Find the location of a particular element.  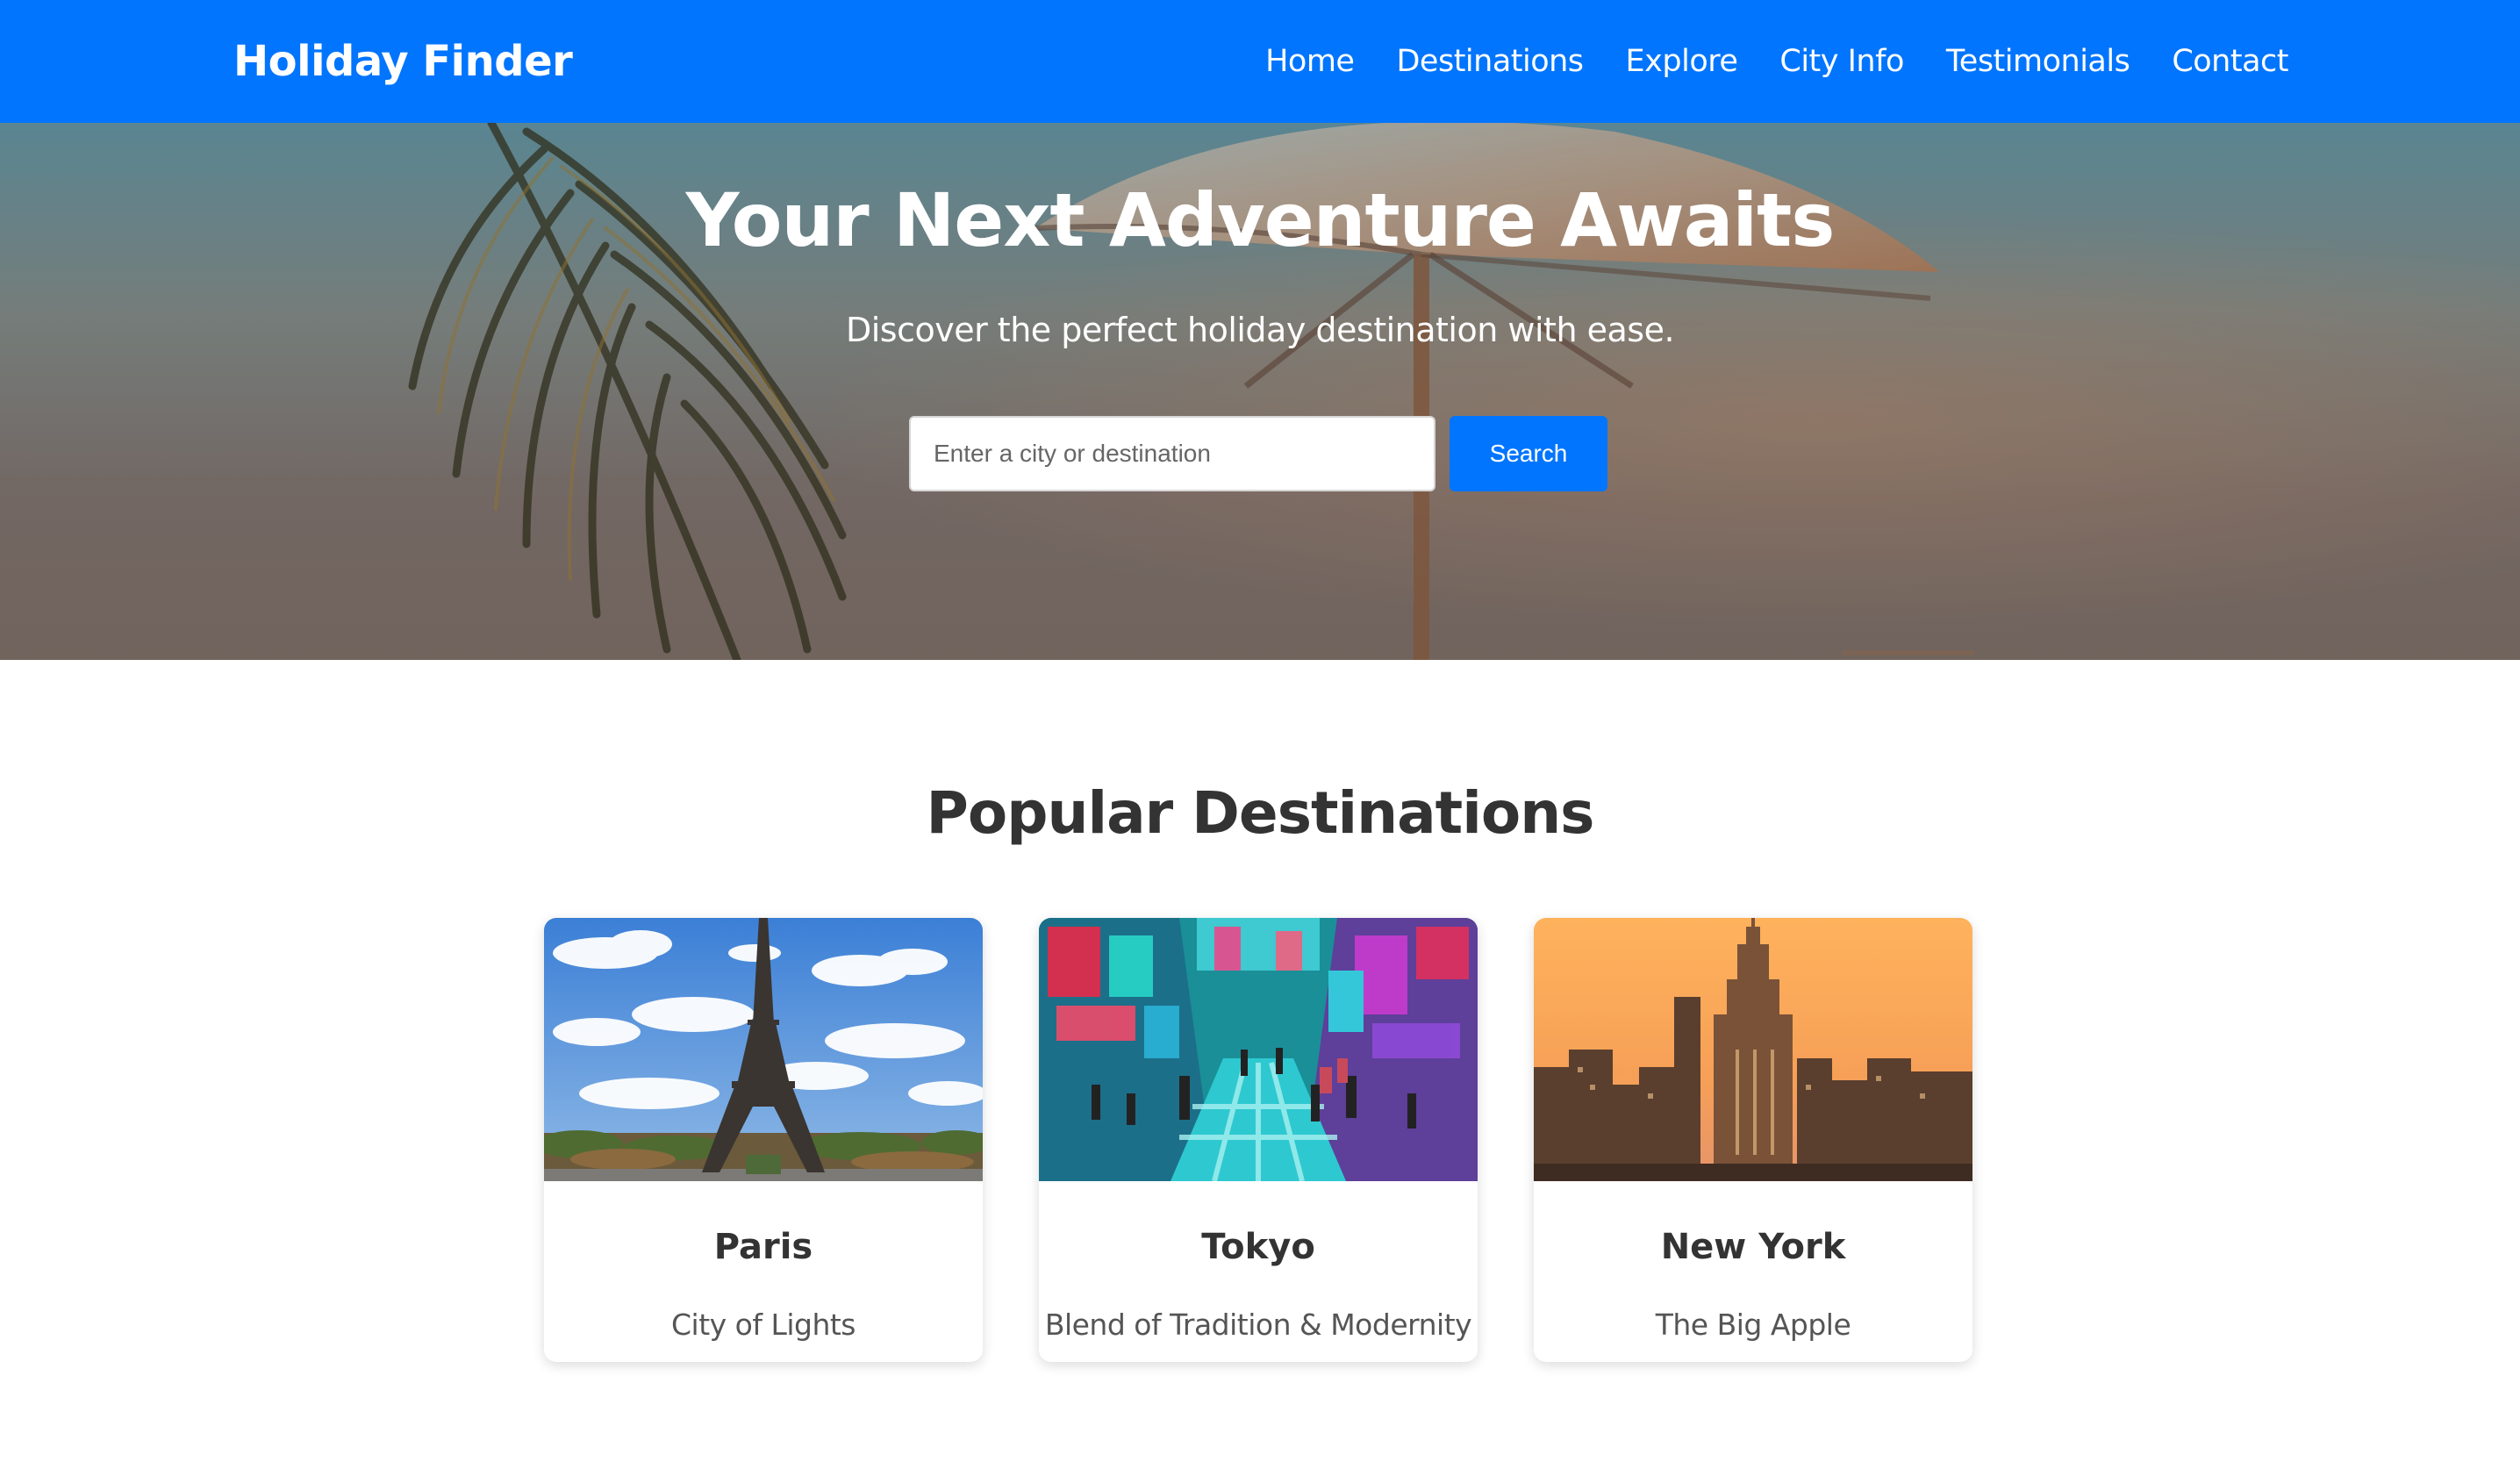

nav-link-city-info: City Info is located at coordinates (1841, 62).